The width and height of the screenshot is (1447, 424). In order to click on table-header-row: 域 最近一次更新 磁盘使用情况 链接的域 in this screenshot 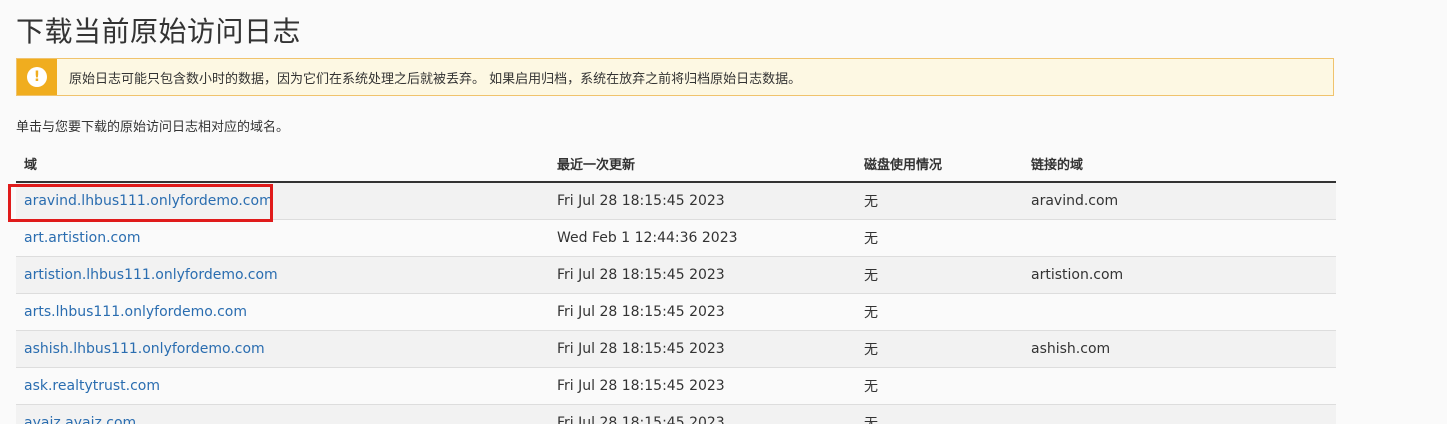, I will do `click(676, 164)`.